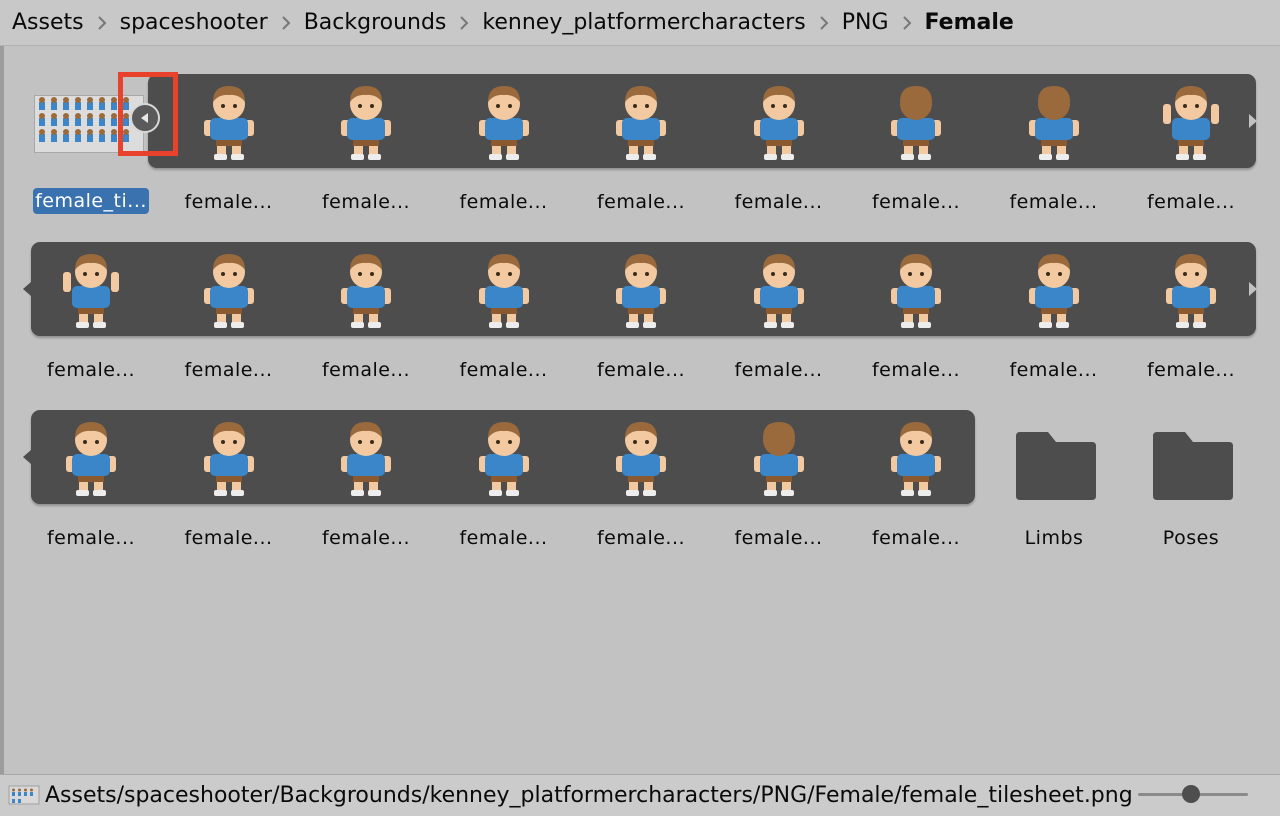 The width and height of the screenshot is (1280, 816). Describe the element at coordinates (969, 22) in the screenshot. I see `breadcrumb-current: Female` at that location.